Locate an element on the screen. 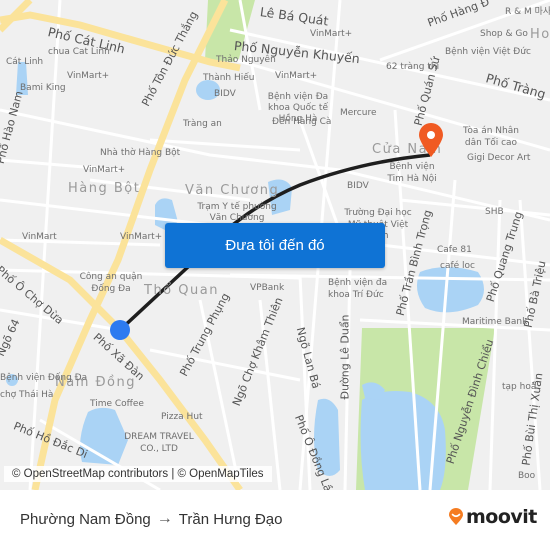  poi-label: 62 tràng thi is located at coordinates (413, 67).